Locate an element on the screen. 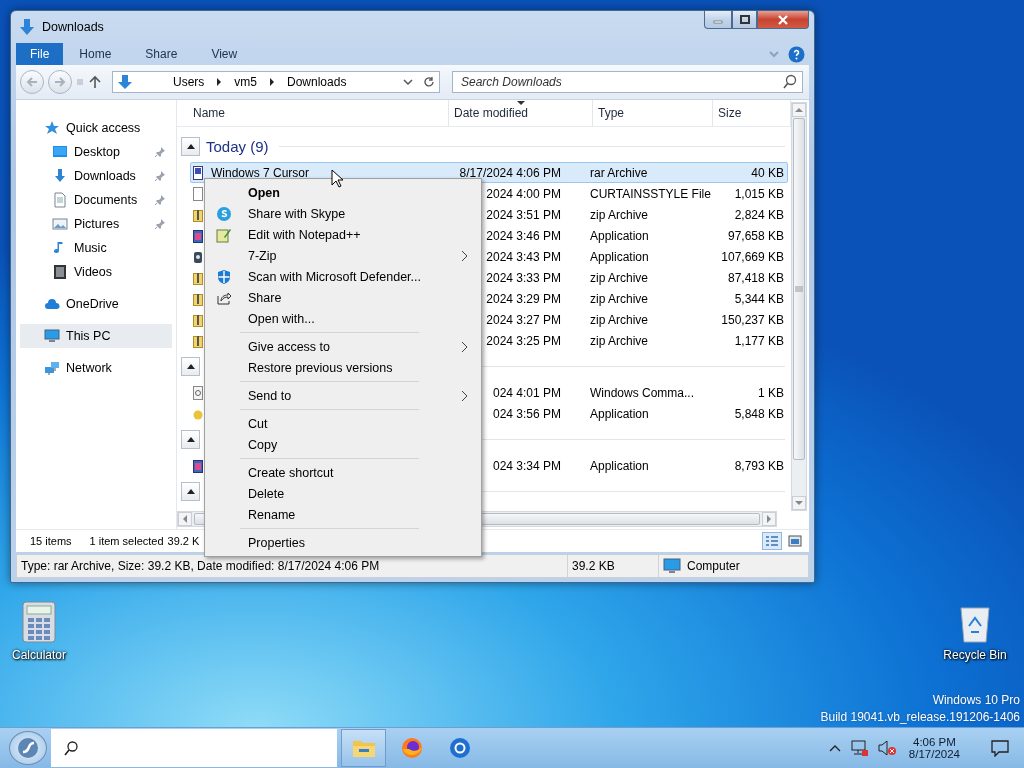  window-title: Downloads is located at coordinates (73, 27).